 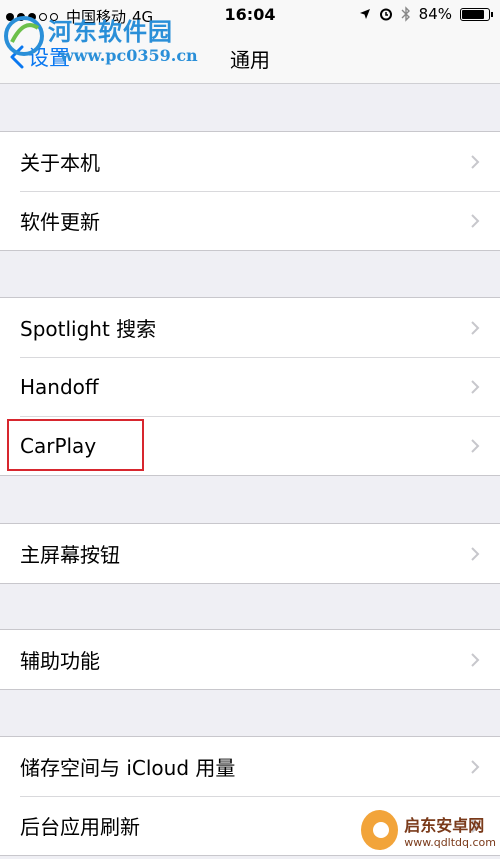 What do you see at coordinates (380, 830) in the screenshot?
I see `bottom-watermark-logo-icon` at bounding box center [380, 830].